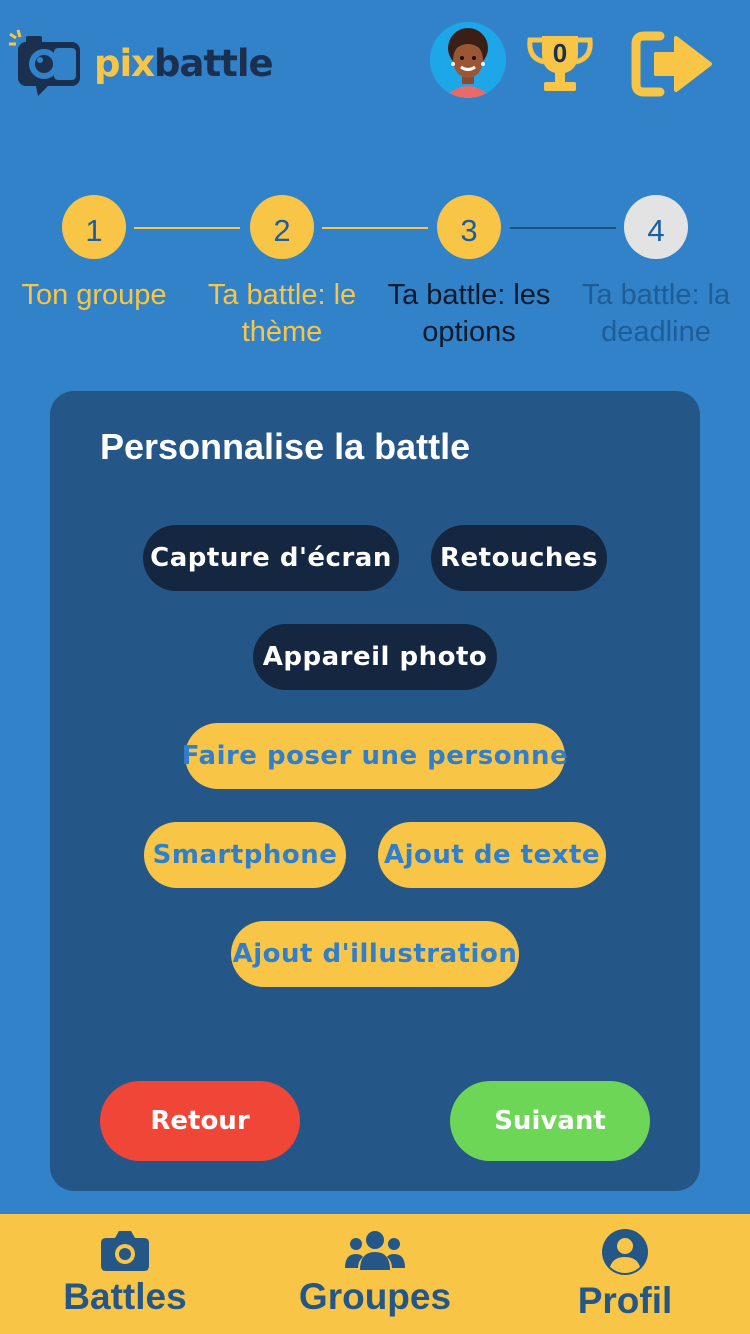  Describe the element at coordinates (375, 1296) in the screenshot. I see `tab-groupes-label: Groupes` at that location.